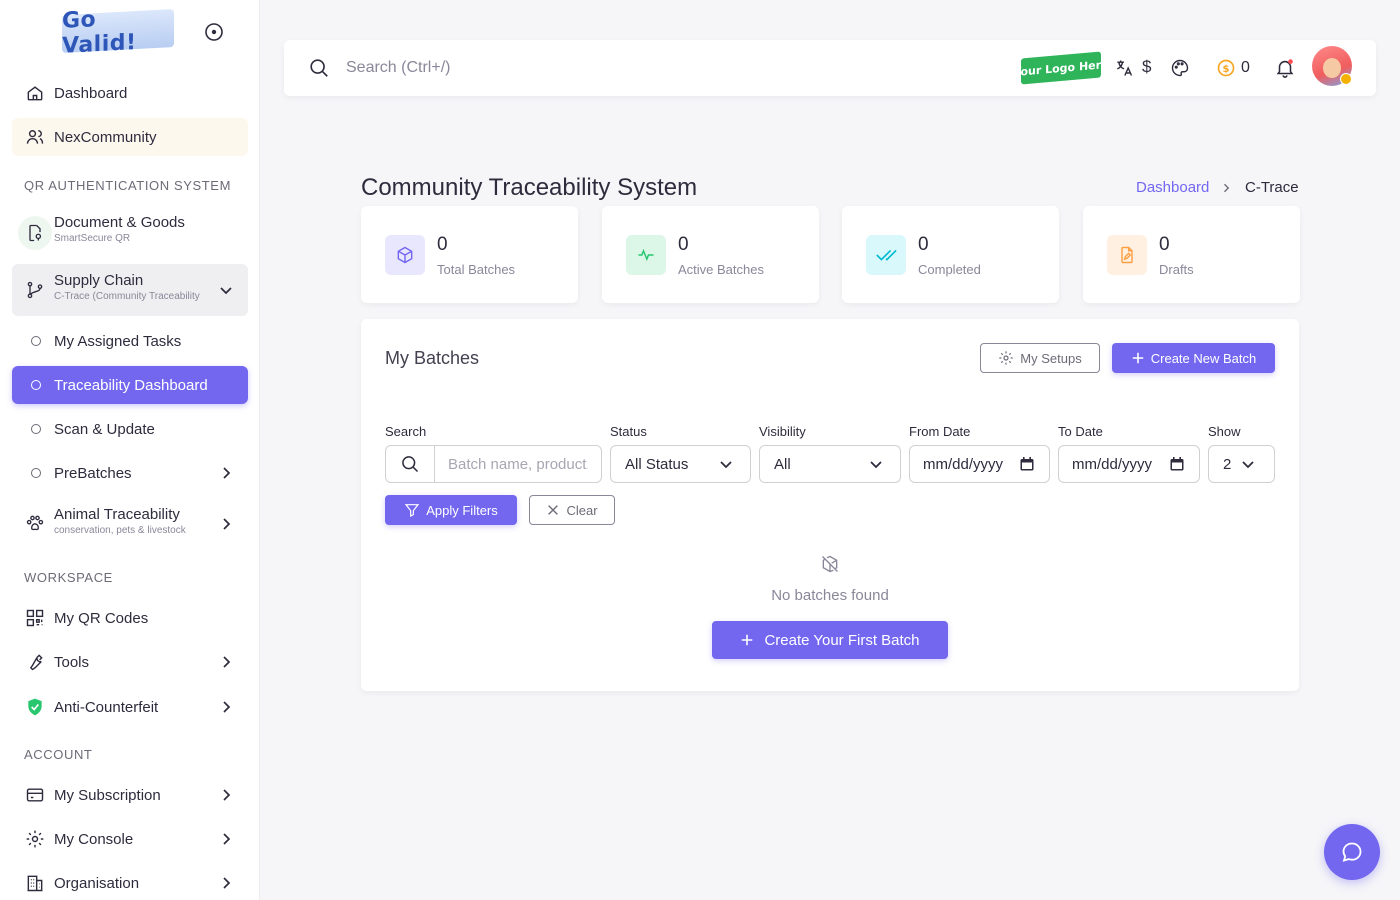 Image resolution: width=1400 pixels, height=900 pixels. I want to click on coin-icon: $, so click(1226, 68).